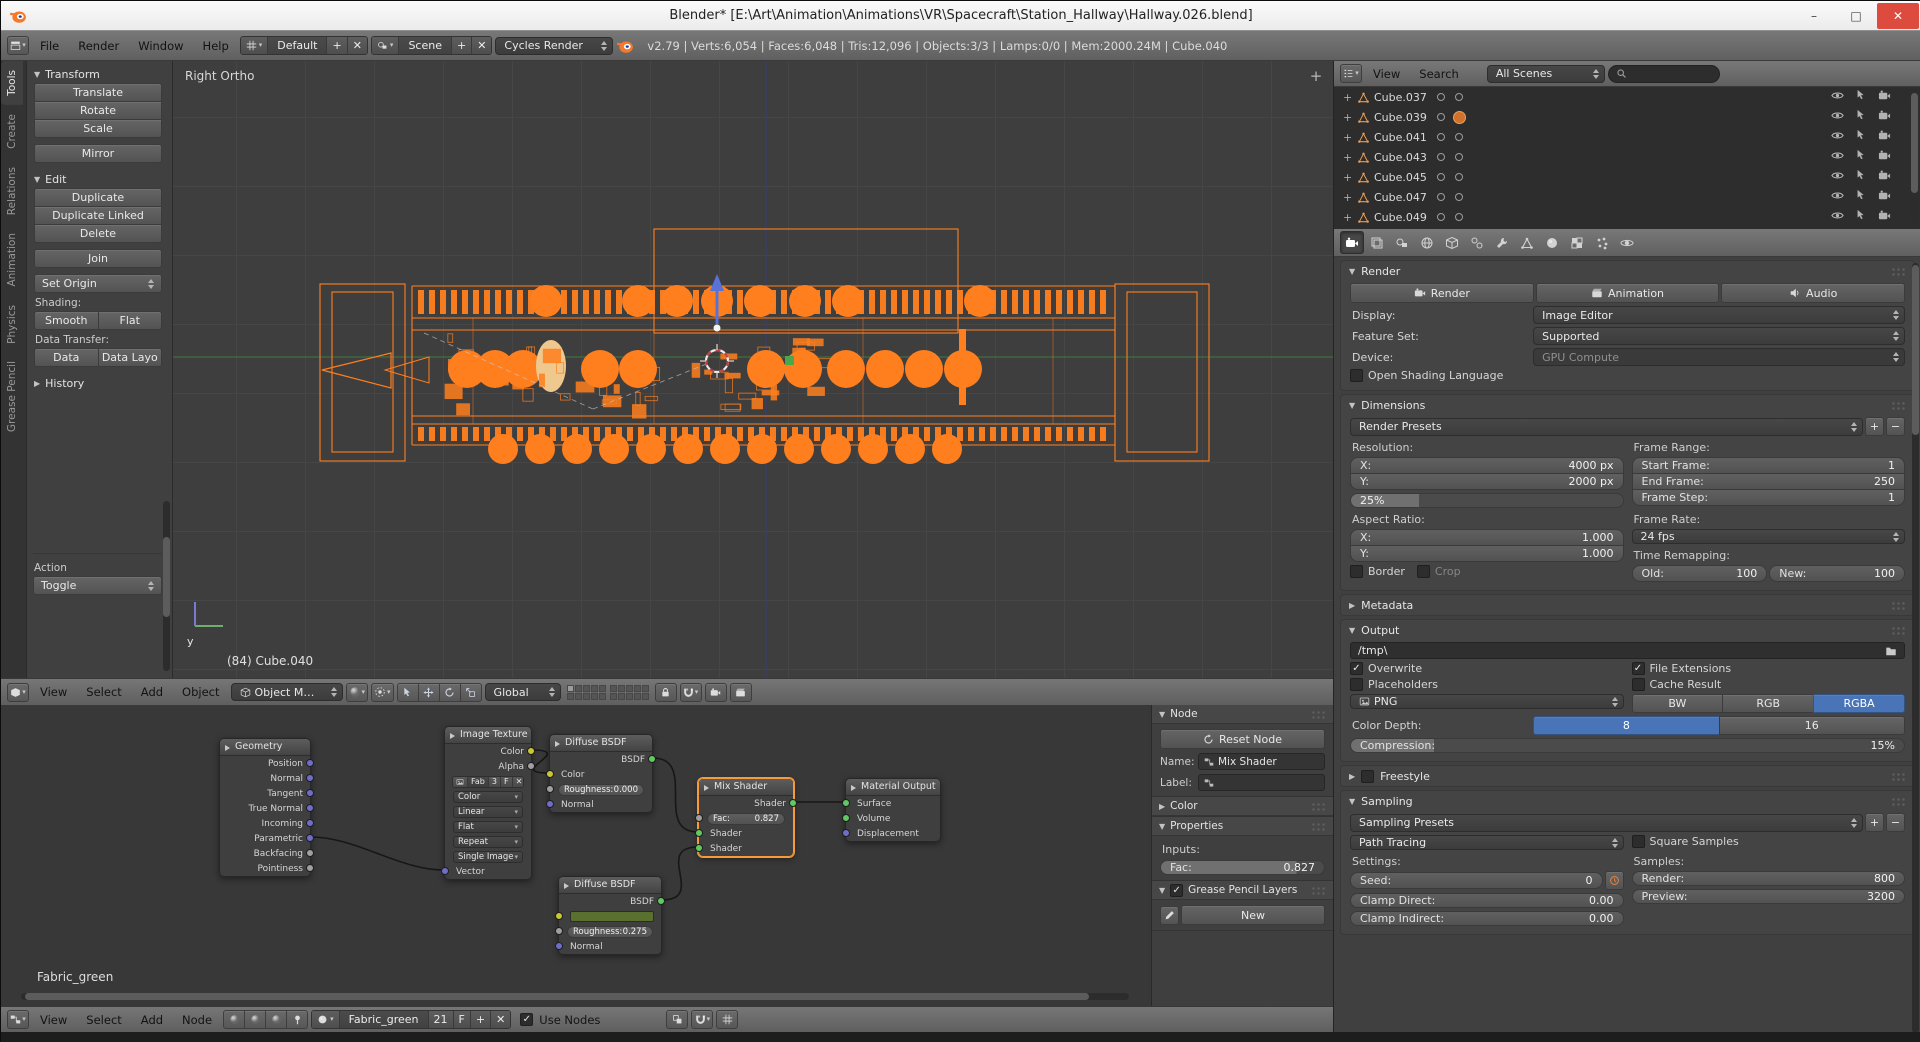  What do you see at coordinates (1769, 896) in the screenshot?
I see `preview-field: Preview:3200` at bounding box center [1769, 896].